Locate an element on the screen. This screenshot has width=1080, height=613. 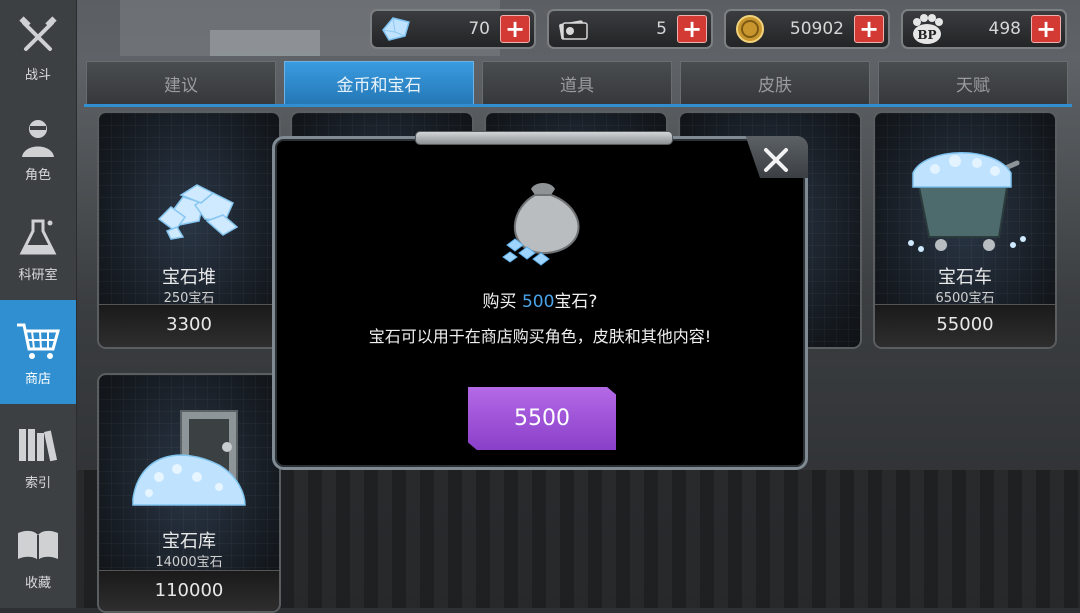
item-name: 宝石堆 is located at coordinates (189, 277).